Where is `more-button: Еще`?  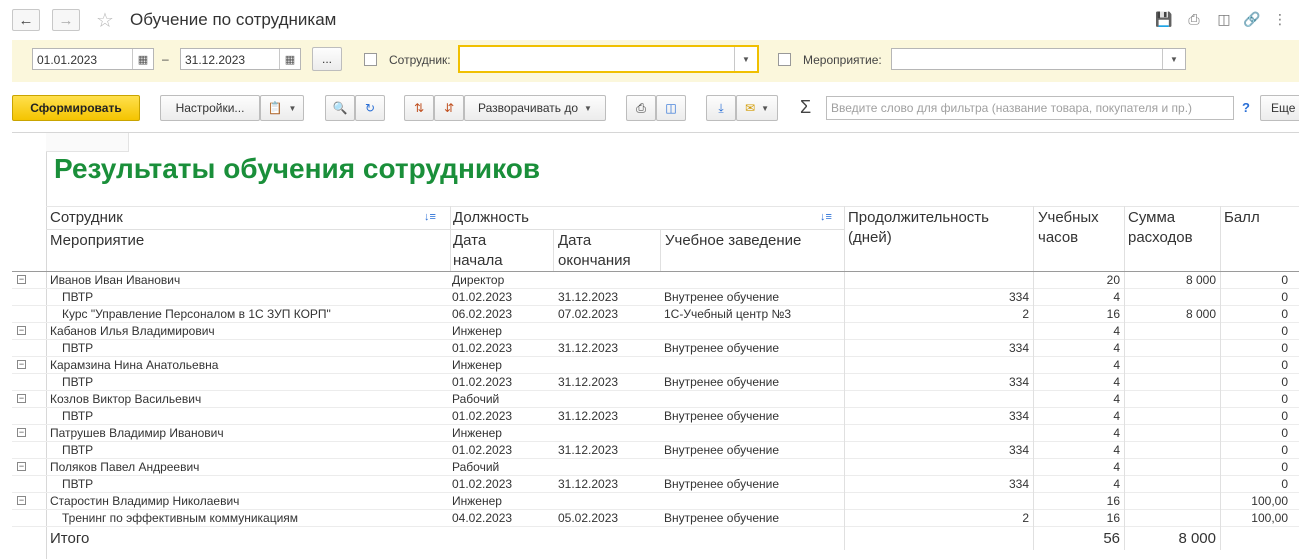
more-button: Еще is located at coordinates (1279, 108).